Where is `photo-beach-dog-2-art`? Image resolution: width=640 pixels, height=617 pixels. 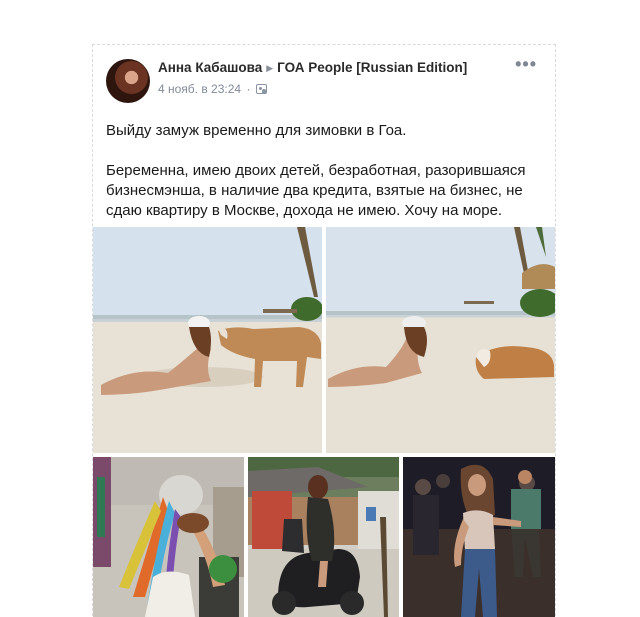
photo-beach-dog-2-art is located at coordinates (440, 307).